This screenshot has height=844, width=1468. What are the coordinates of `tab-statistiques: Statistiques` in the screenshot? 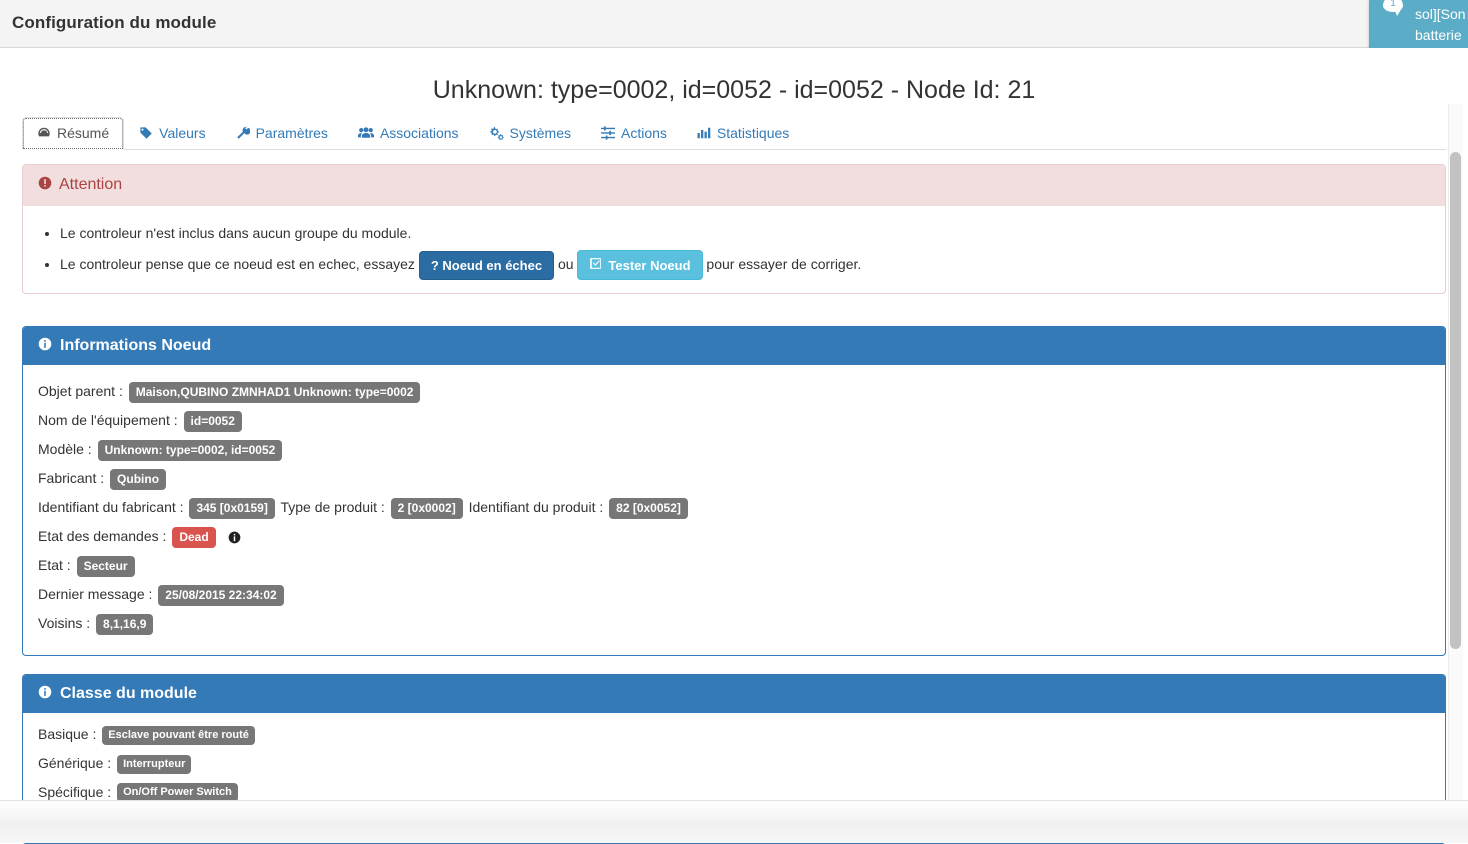 It's located at (743, 133).